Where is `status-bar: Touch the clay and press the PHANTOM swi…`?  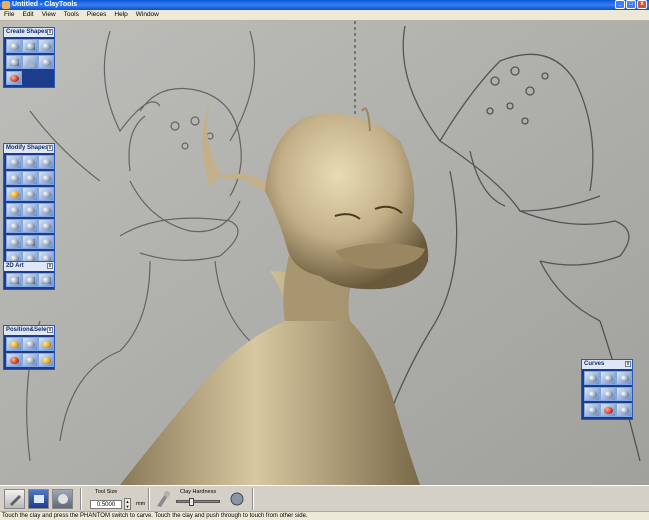
status-bar: Touch the clay and press the PHANTOM swi… is located at coordinates (324, 515).